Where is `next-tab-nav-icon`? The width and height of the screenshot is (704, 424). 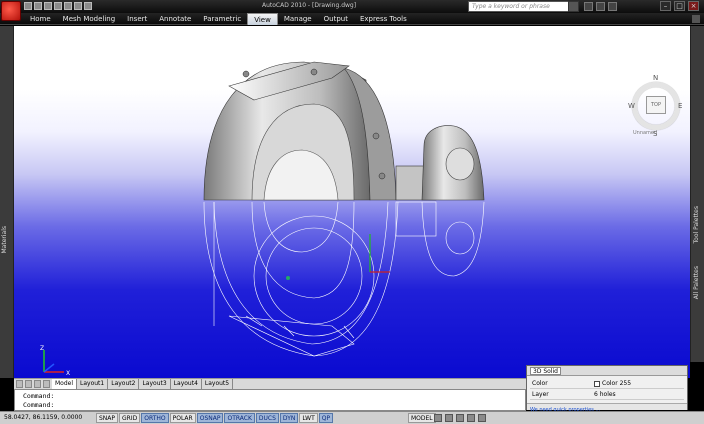 next-tab-nav-icon is located at coordinates (37, 384).